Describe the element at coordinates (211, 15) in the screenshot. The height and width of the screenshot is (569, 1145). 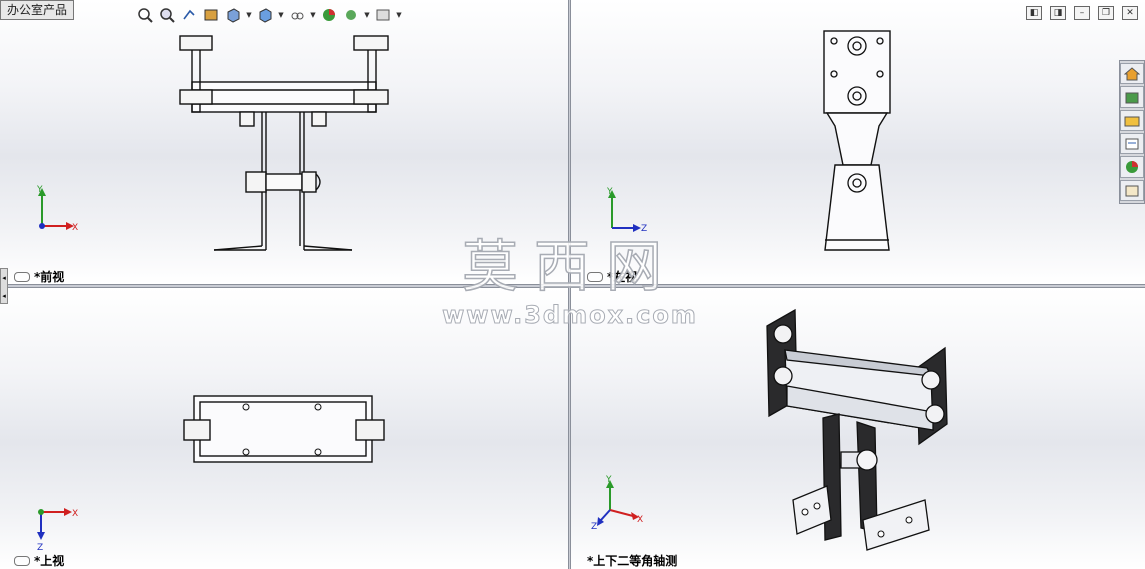
I see `section-view-icon` at that location.